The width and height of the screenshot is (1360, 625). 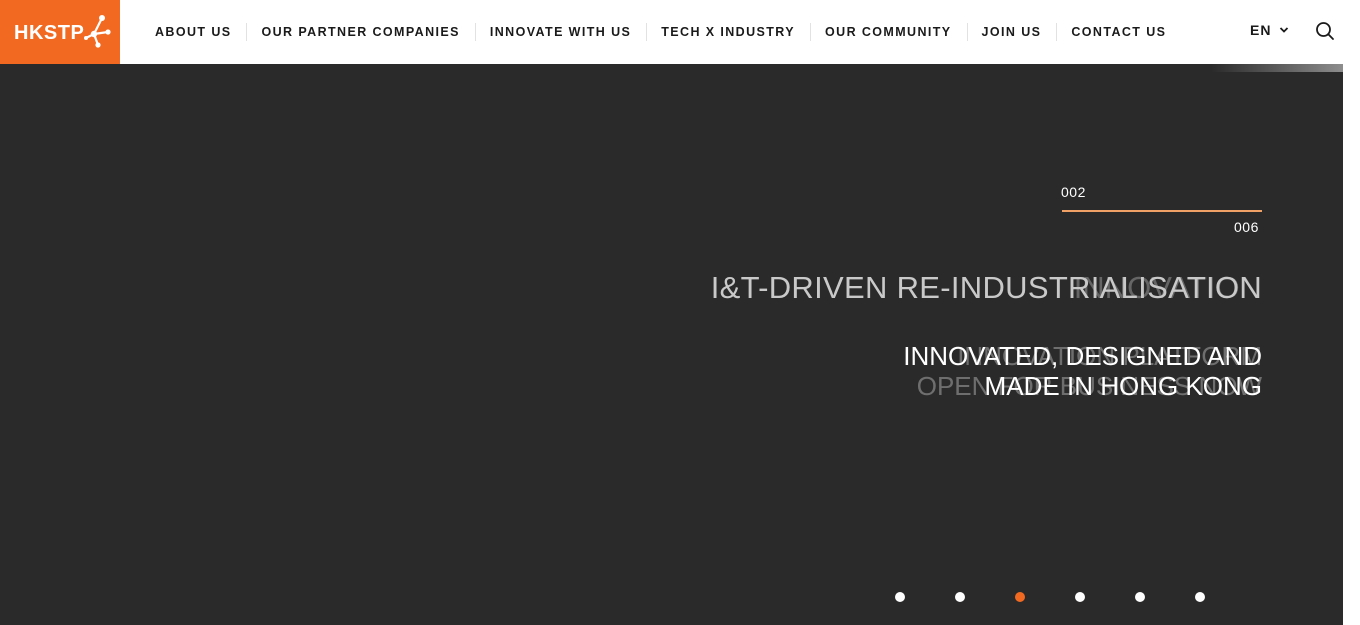 I want to click on hero-right-edge, so click(x=1351, y=344).